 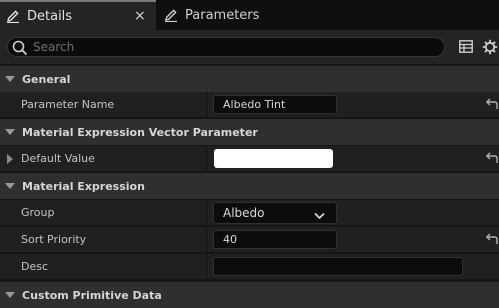 I want to click on property-label: Default Value, so click(x=58, y=158).